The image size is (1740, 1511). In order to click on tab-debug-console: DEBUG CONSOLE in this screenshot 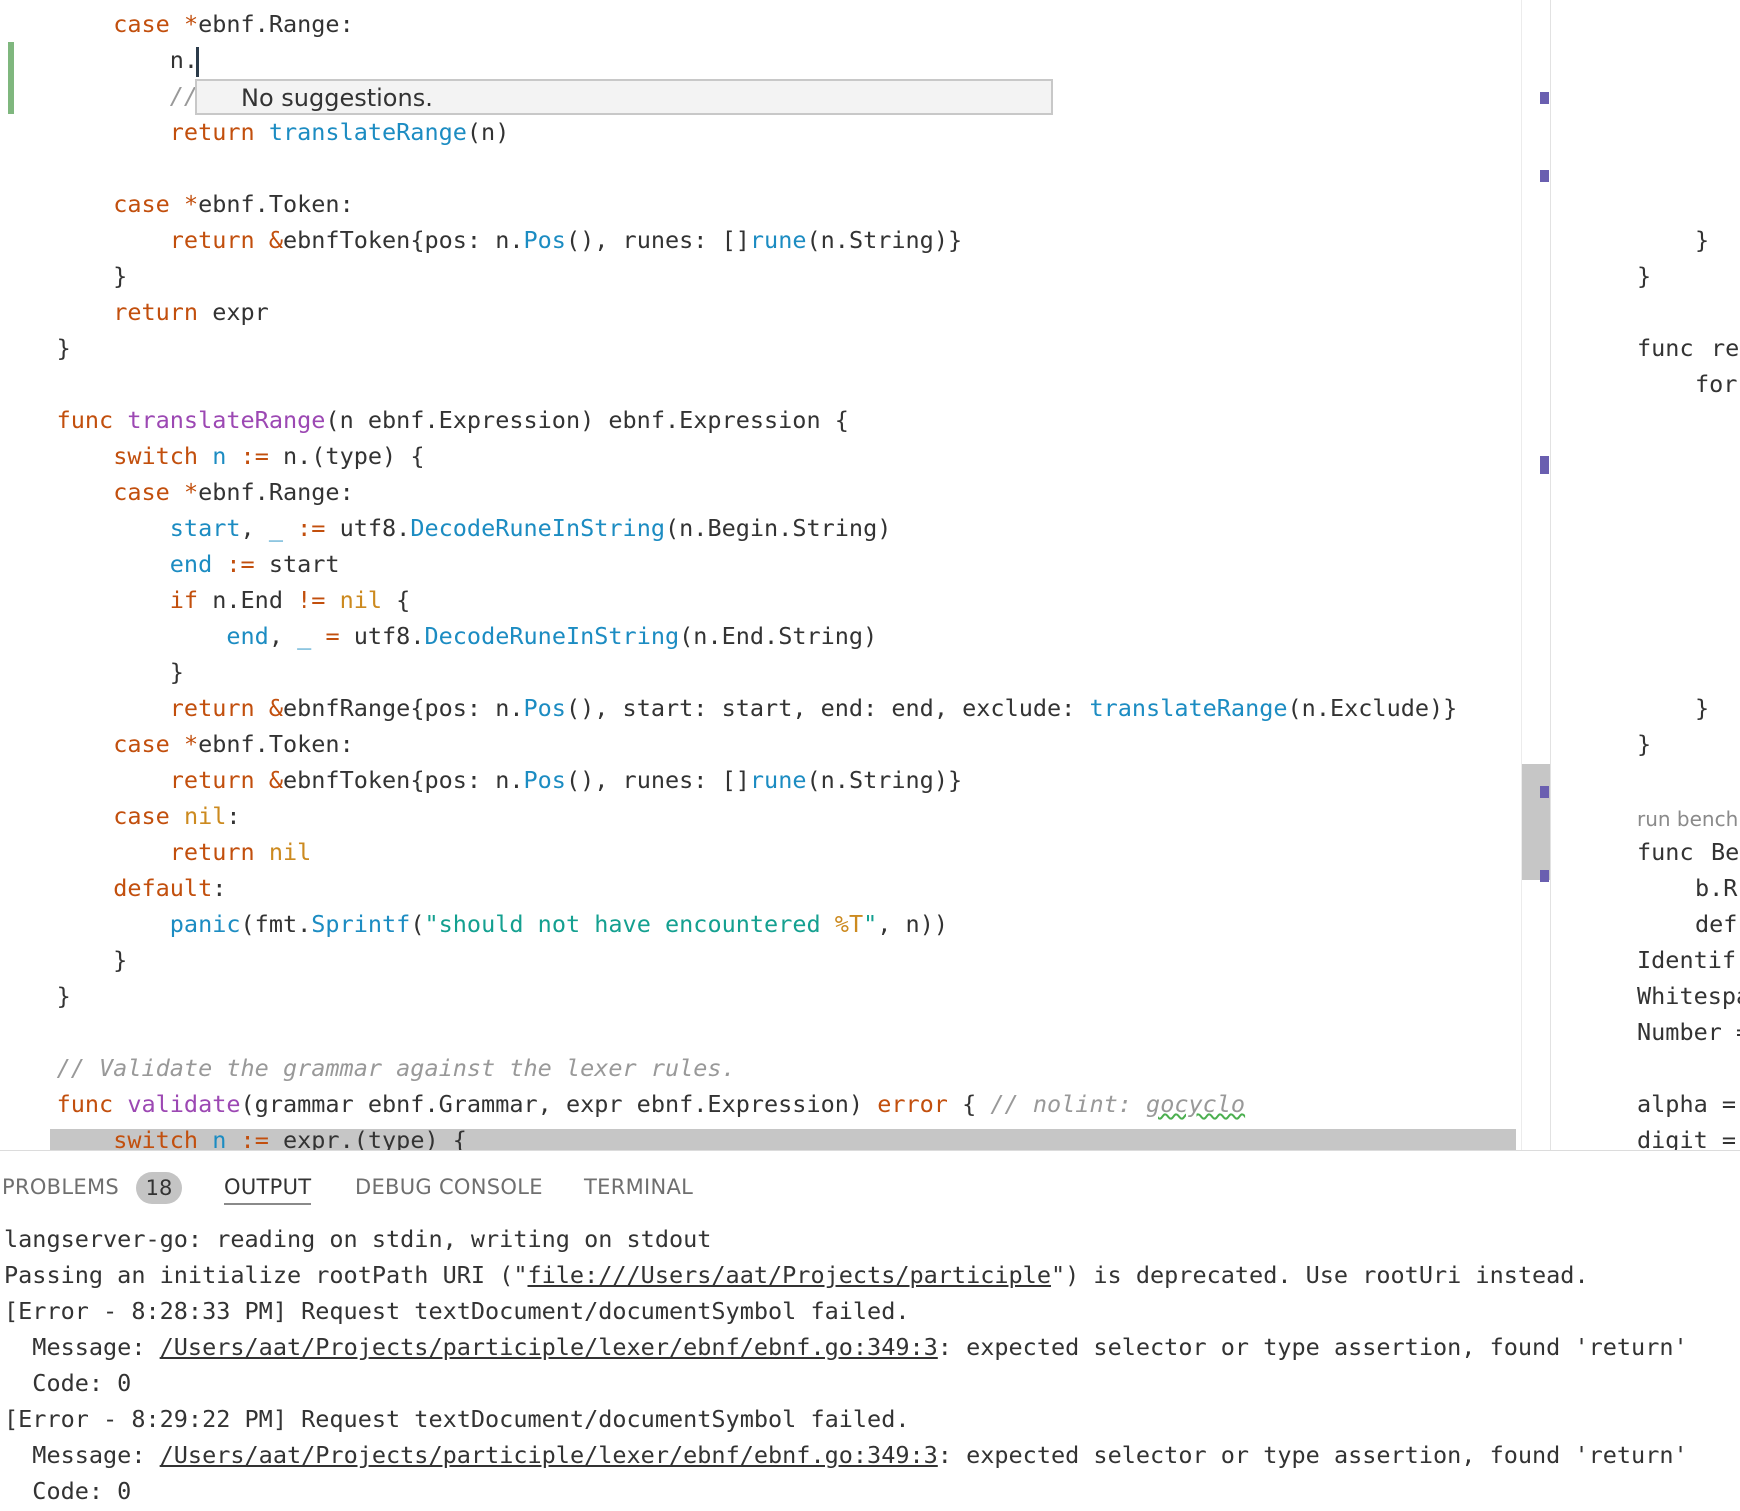, I will do `click(449, 1187)`.